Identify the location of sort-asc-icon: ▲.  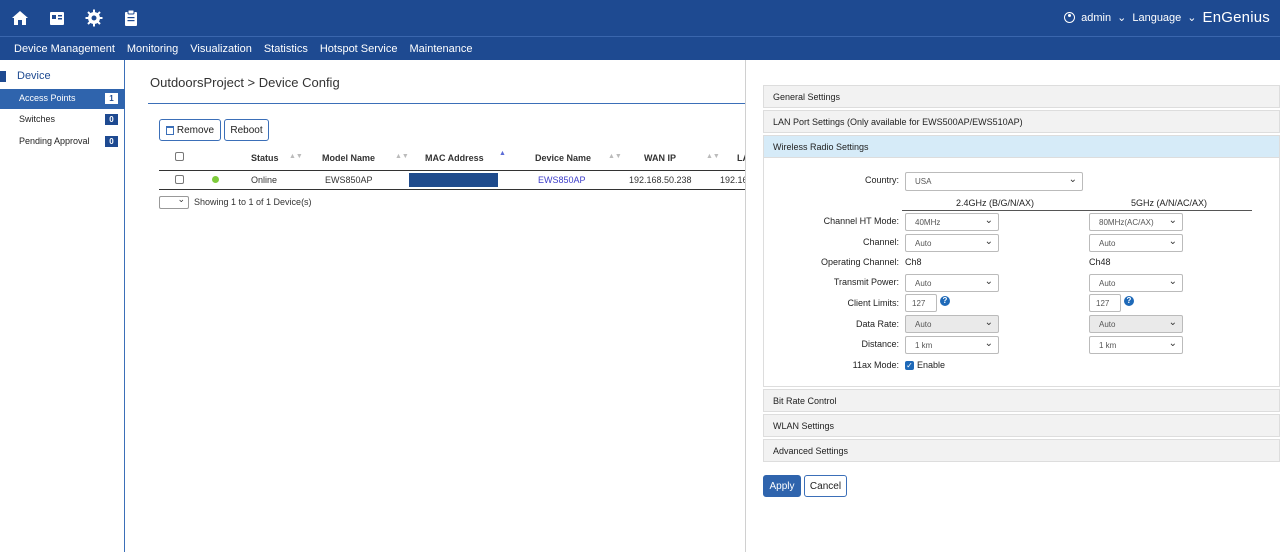
(502, 153).